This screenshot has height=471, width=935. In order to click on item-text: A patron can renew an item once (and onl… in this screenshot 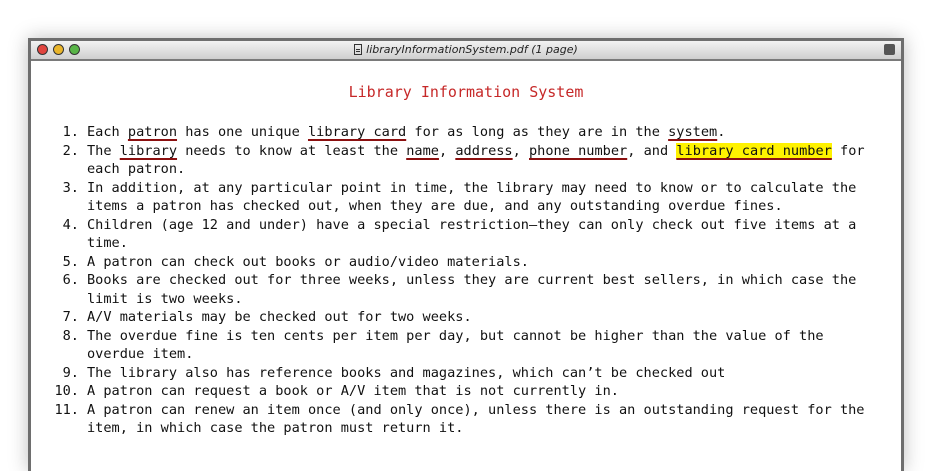, I will do `click(476, 419)`.